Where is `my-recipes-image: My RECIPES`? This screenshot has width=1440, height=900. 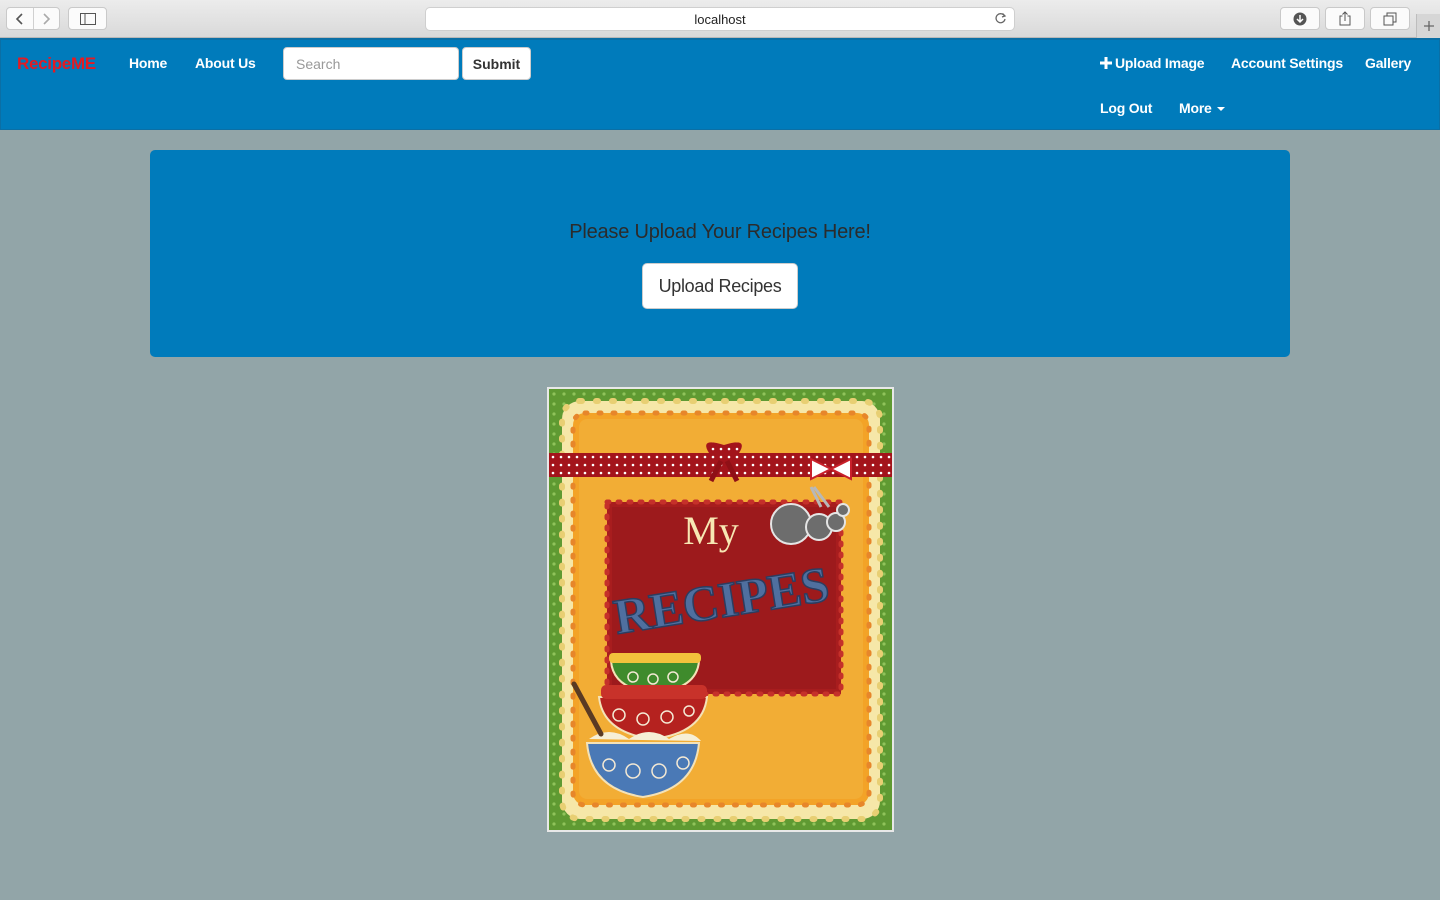
my-recipes-image: My RECIPES is located at coordinates (720, 609).